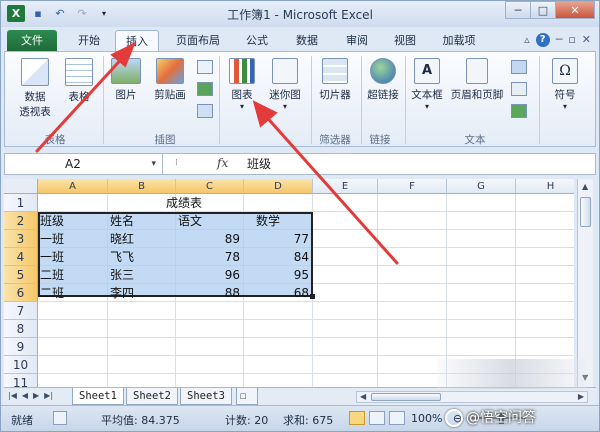  Describe the element at coordinates (335, 80) in the screenshot. I see `slicer-button: 切片器` at that location.